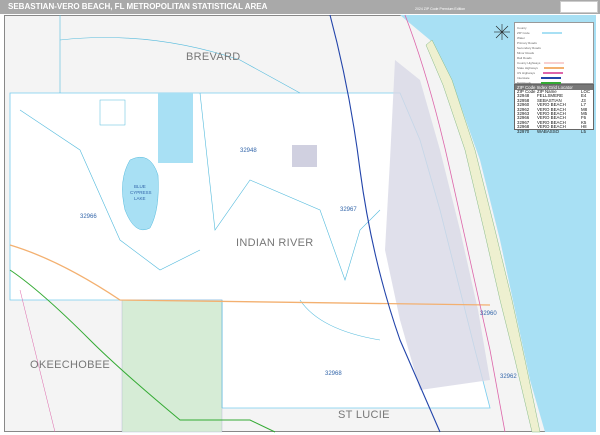 The height and width of the screenshot is (435, 600). I want to click on lake-label: CYPRESS, so click(141, 192).